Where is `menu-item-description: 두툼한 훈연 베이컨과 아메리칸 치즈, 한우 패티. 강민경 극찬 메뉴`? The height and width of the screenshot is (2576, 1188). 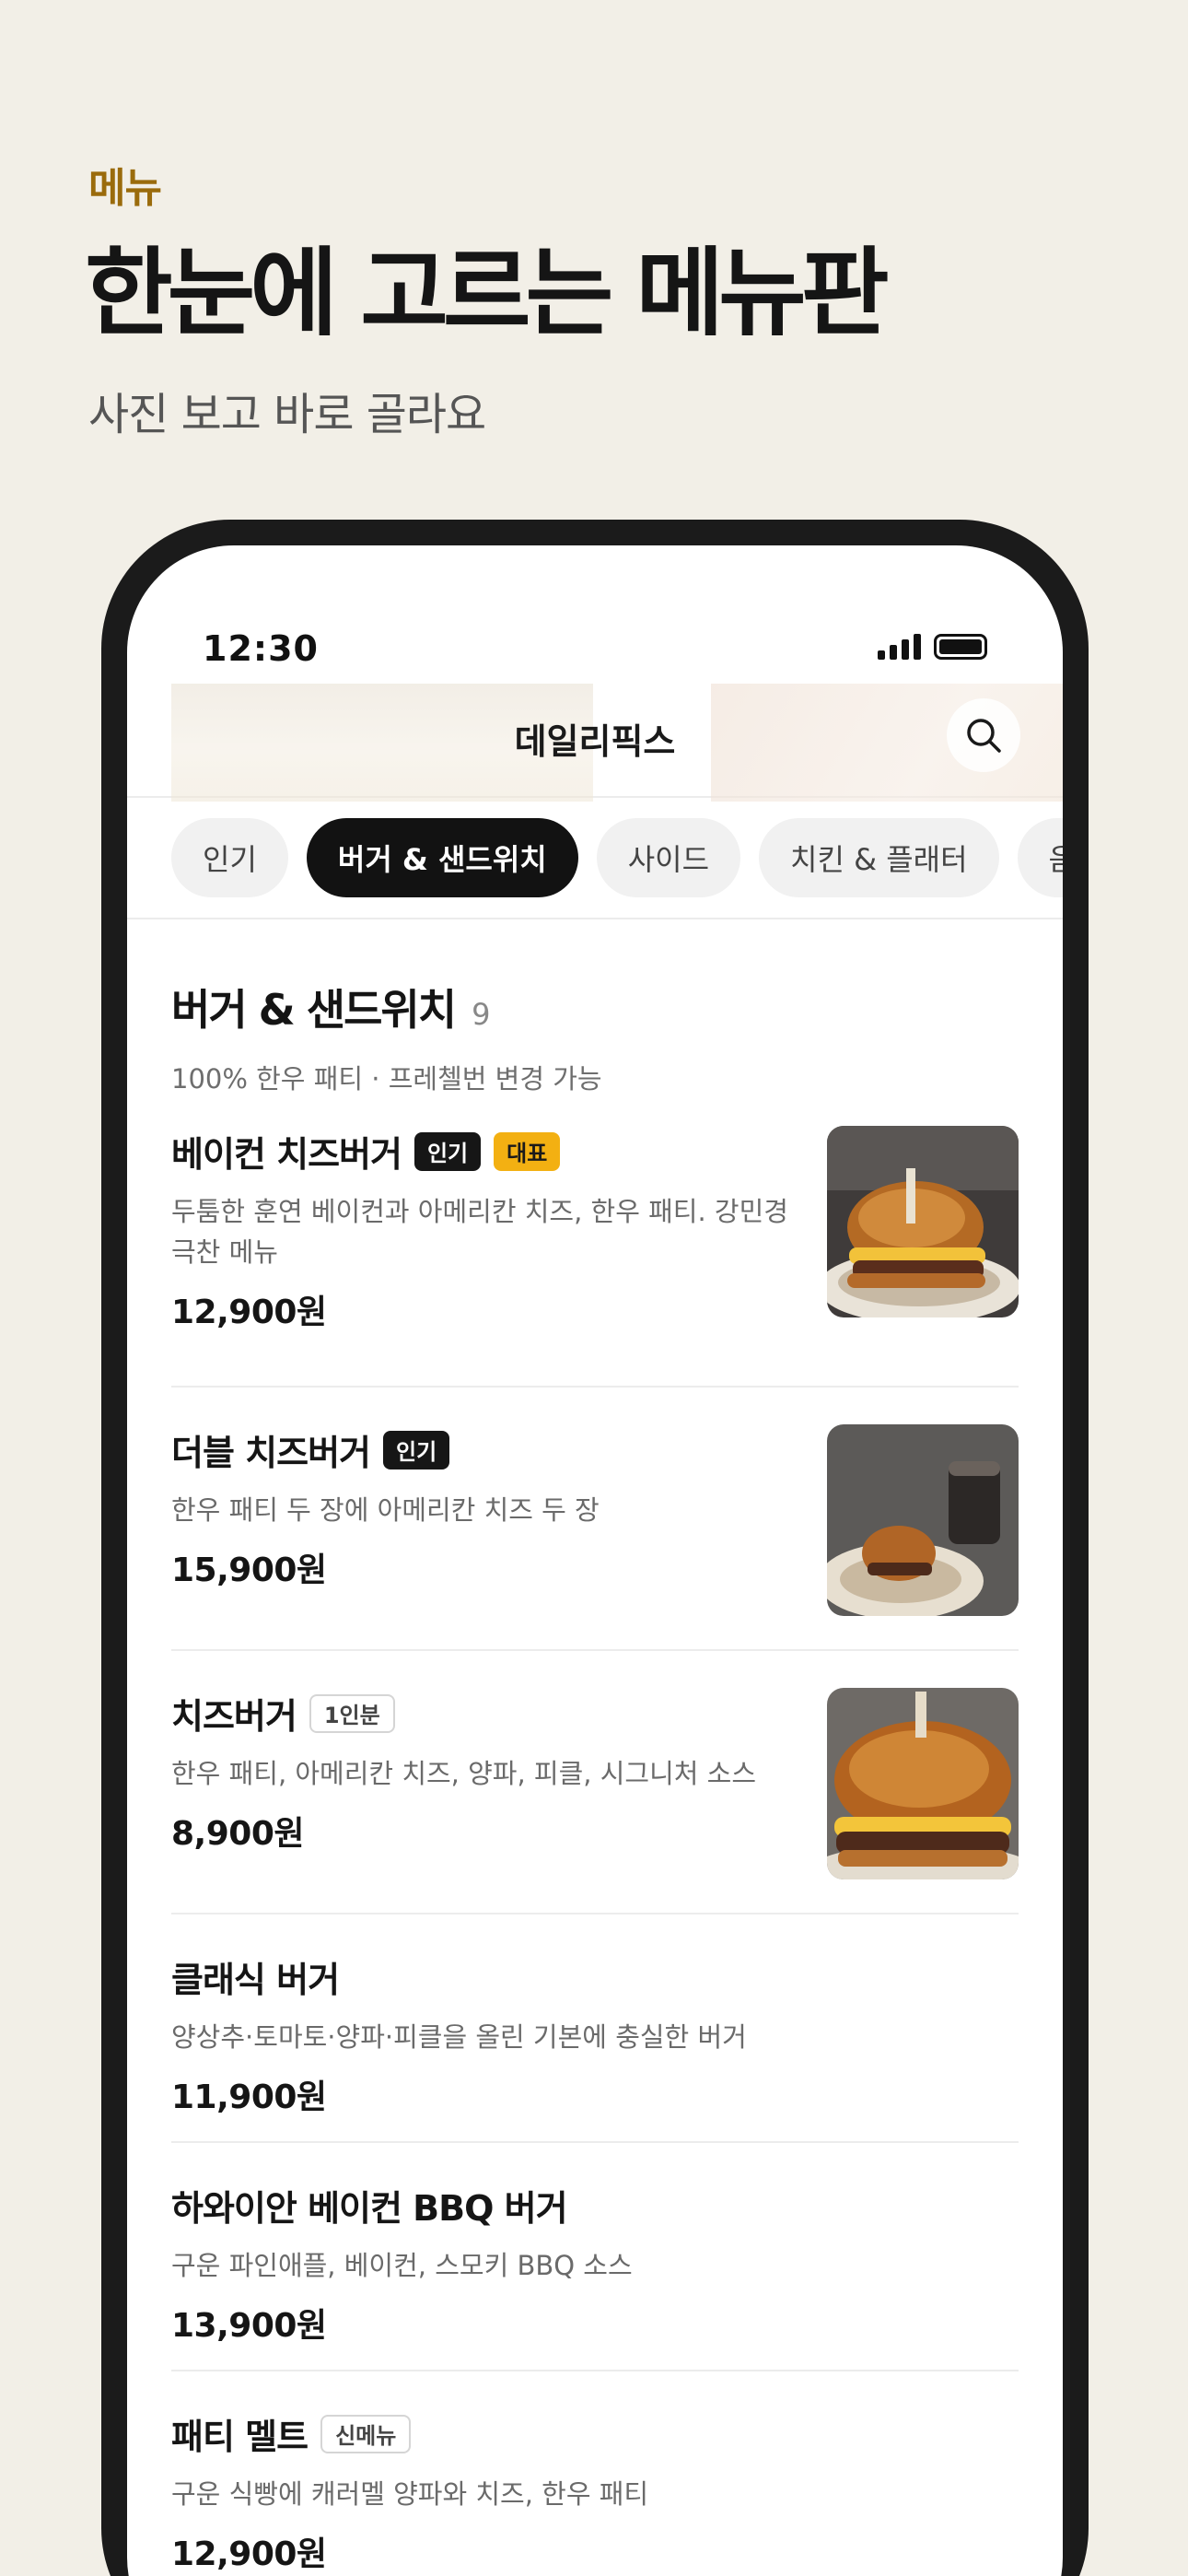 menu-item-description: 두툼한 훈연 베이컨과 아메리칸 치즈, 한우 패티. 강민경 극찬 메뉴 is located at coordinates (479, 1232).